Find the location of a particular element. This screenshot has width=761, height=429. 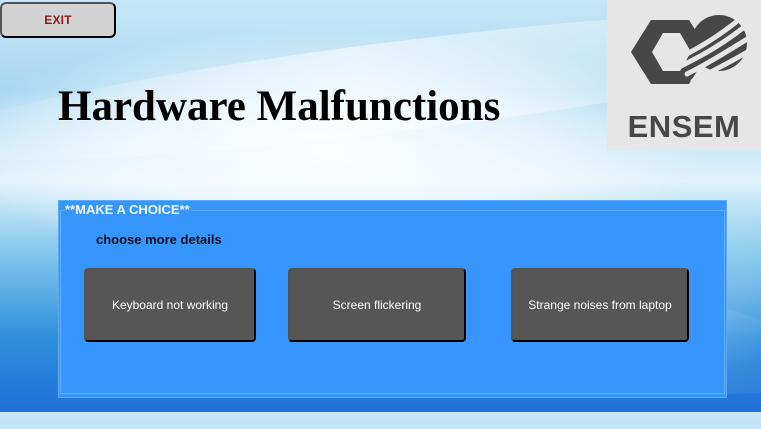

screen-flickering-button: Screen flickering is located at coordinates (377, 305).